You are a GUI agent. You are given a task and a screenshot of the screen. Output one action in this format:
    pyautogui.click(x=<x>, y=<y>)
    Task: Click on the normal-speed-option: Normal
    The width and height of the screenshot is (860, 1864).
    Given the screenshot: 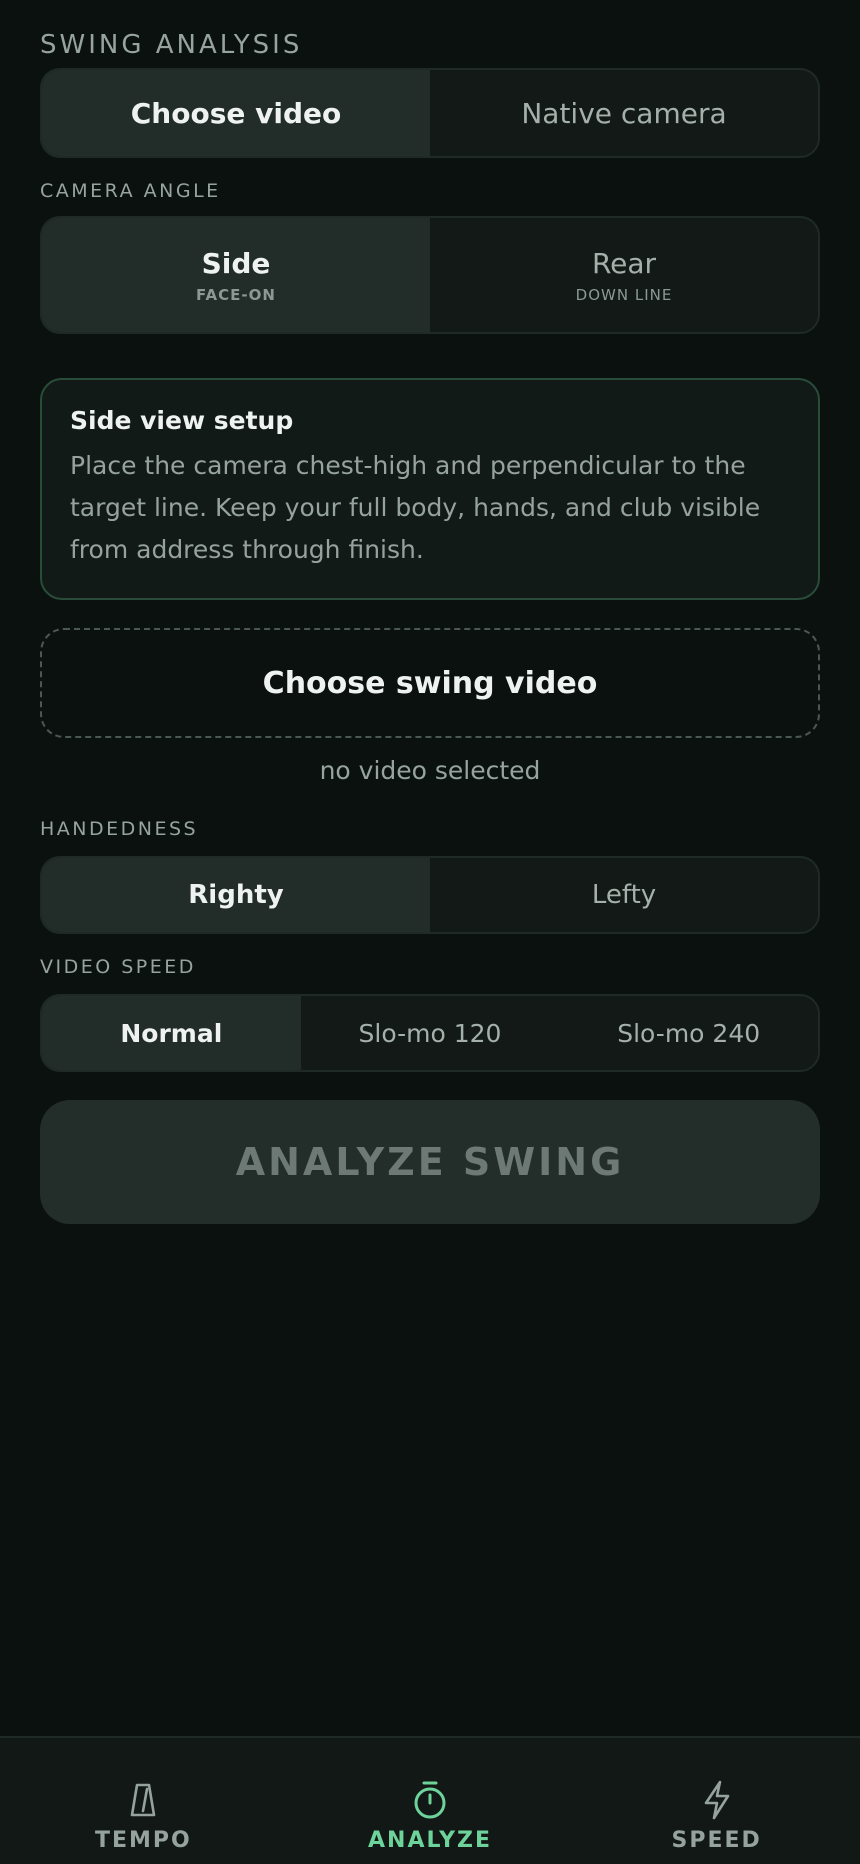 What is the action you would take?
    pyautogui.click(x=171, y=1033)
    